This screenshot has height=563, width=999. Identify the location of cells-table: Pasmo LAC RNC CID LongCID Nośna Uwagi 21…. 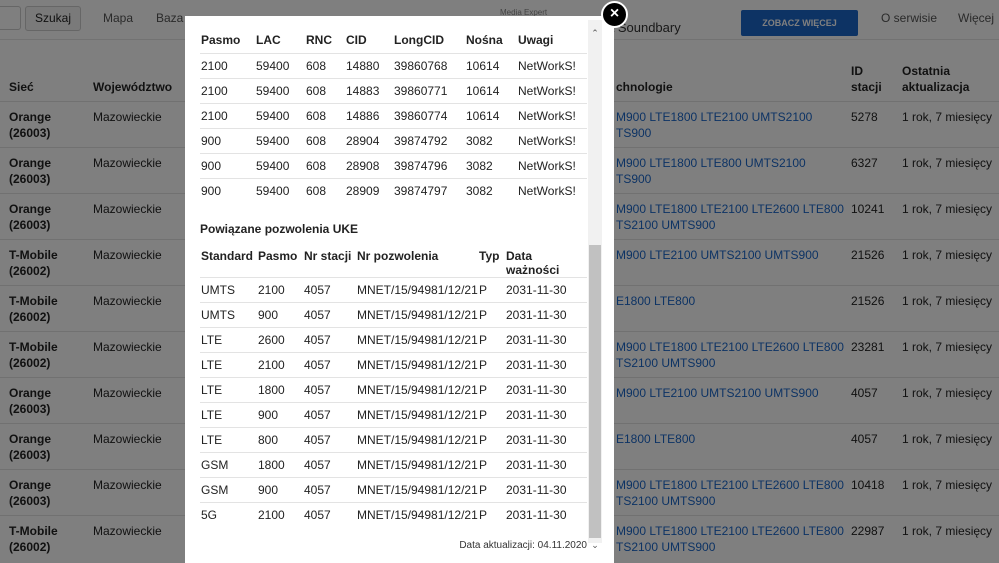
(393, 115).